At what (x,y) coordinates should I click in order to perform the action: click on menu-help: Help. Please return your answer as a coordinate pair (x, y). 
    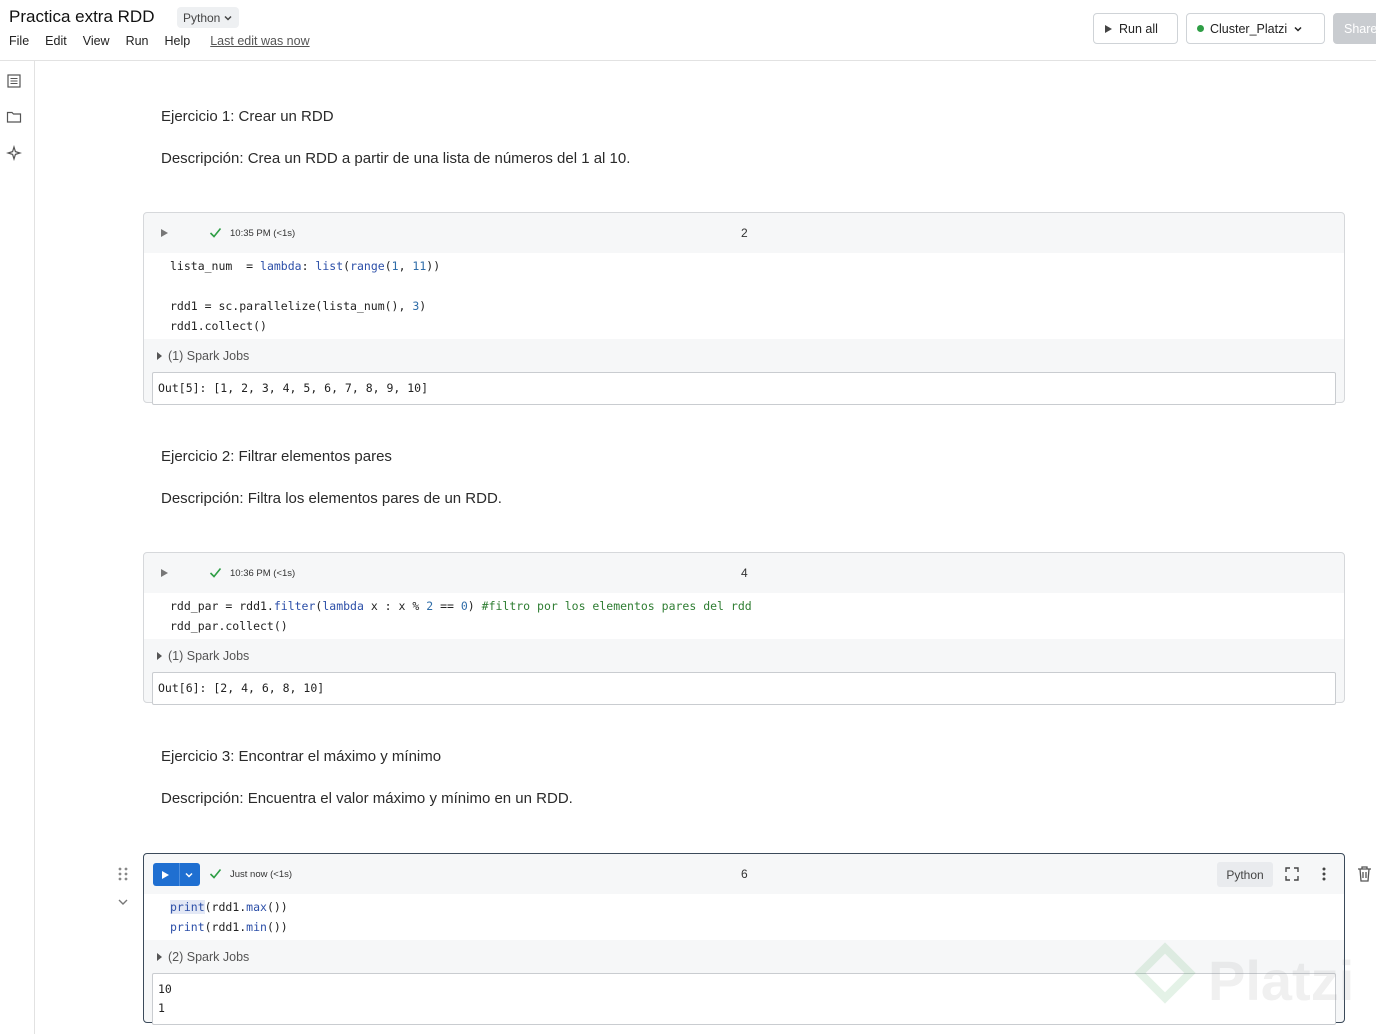
    Looking at the image, I should click on (178, 41).